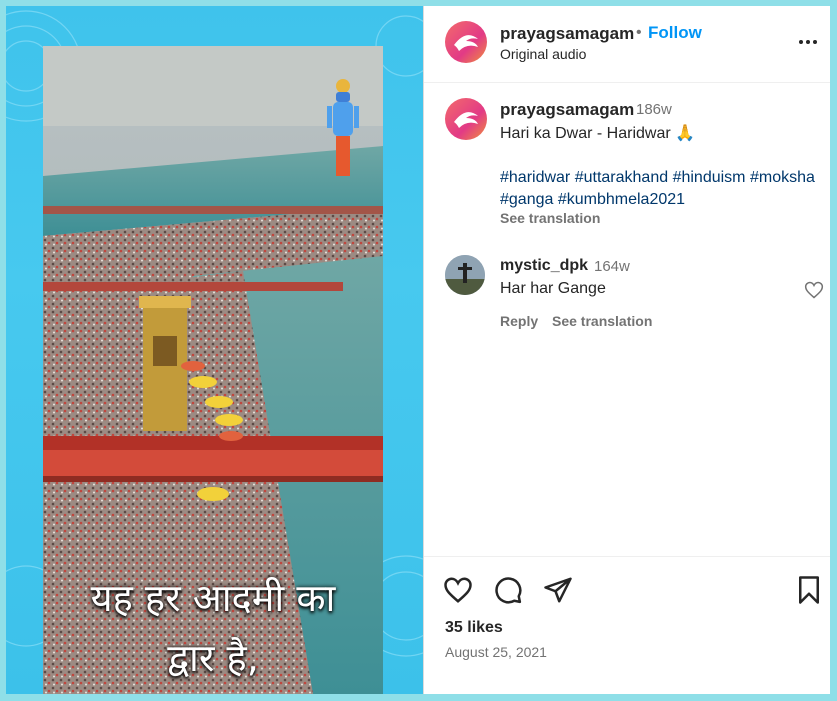 This screenshot has height=701, width=837. I want to click on reply-button: Reply, so click(519, 321).